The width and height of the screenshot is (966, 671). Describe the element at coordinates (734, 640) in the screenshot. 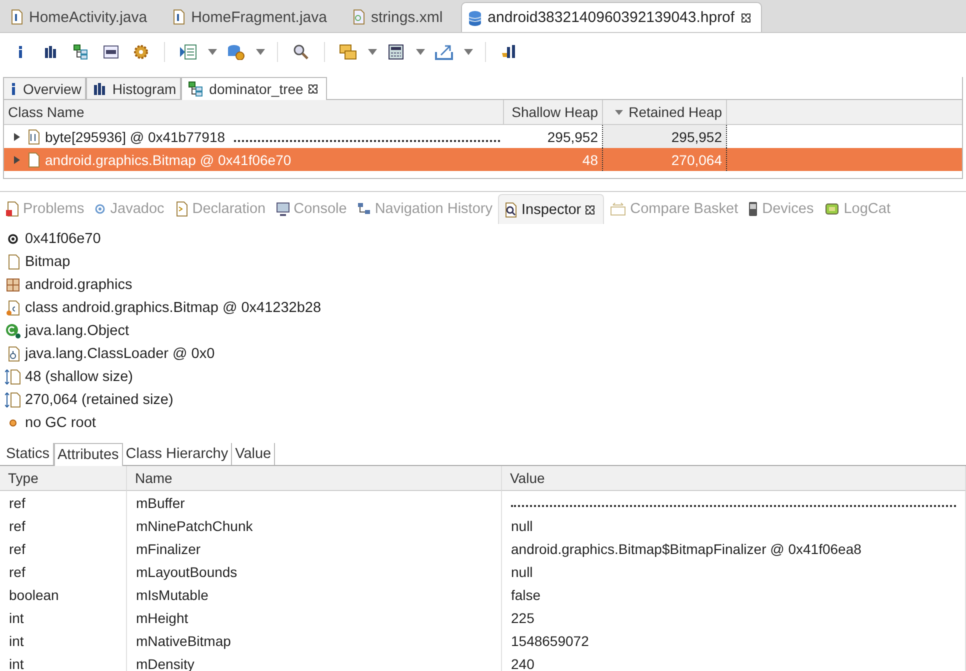

I see `table-cell: 1548659072` at that location.